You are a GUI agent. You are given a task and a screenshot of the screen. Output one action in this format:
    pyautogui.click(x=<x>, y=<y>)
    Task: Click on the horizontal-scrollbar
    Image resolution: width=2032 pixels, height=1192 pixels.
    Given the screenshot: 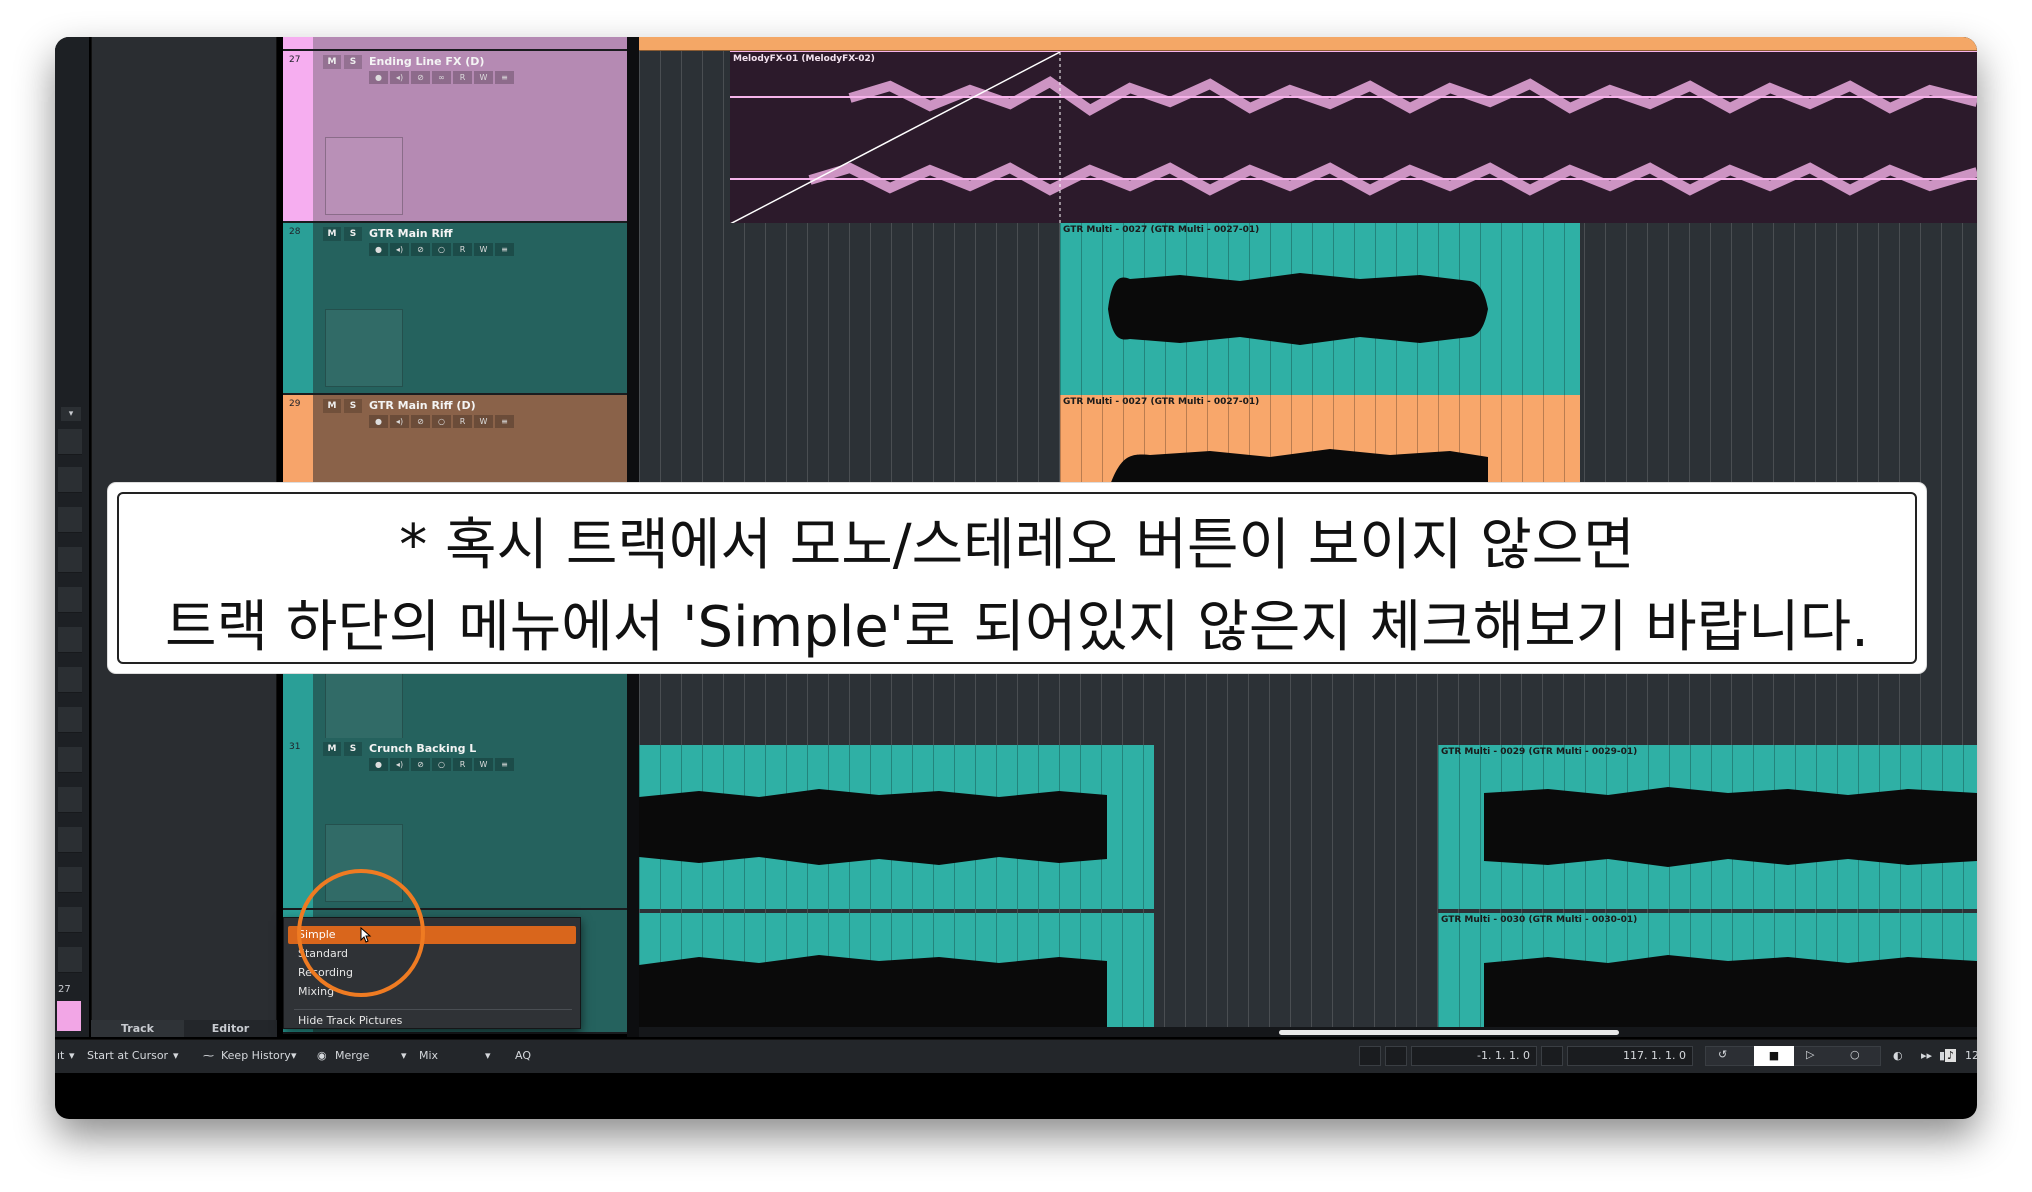 What is the action you would take?
    pyautogui.click(x=1308, y=1032)
    